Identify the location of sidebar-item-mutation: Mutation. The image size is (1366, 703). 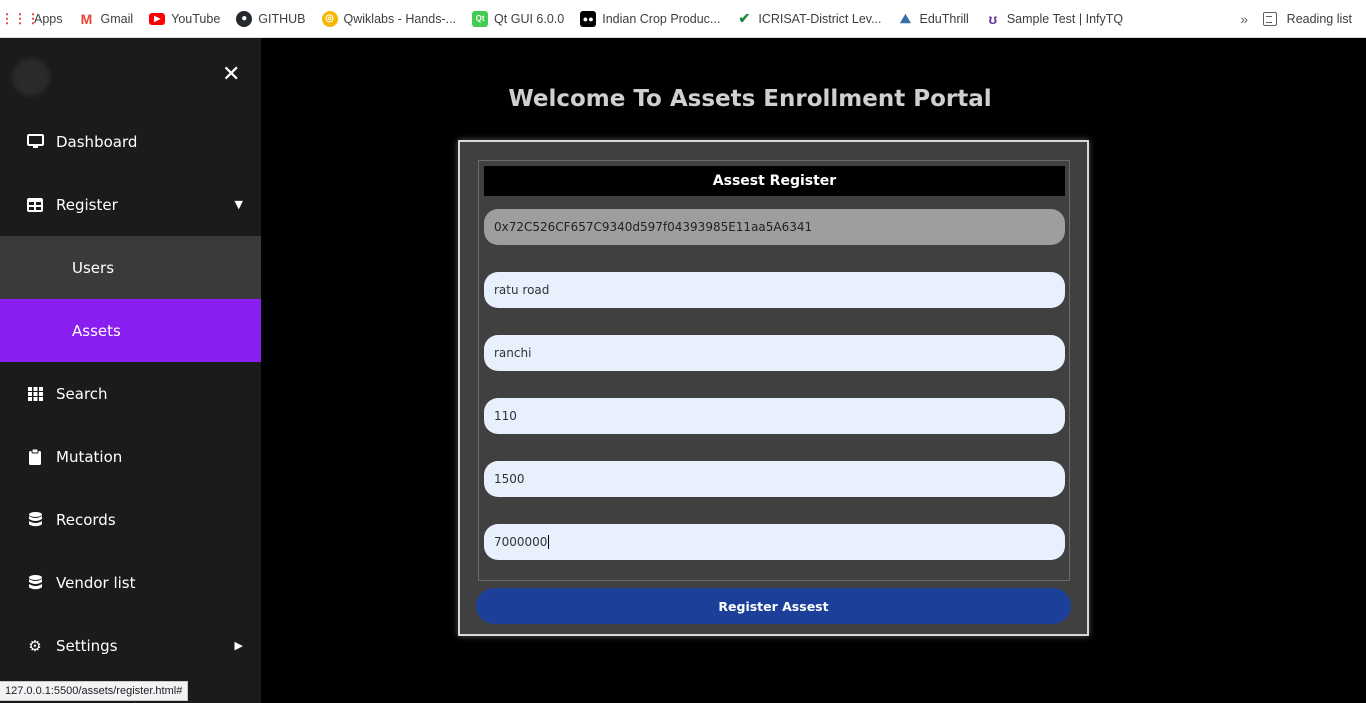
(130, 456).